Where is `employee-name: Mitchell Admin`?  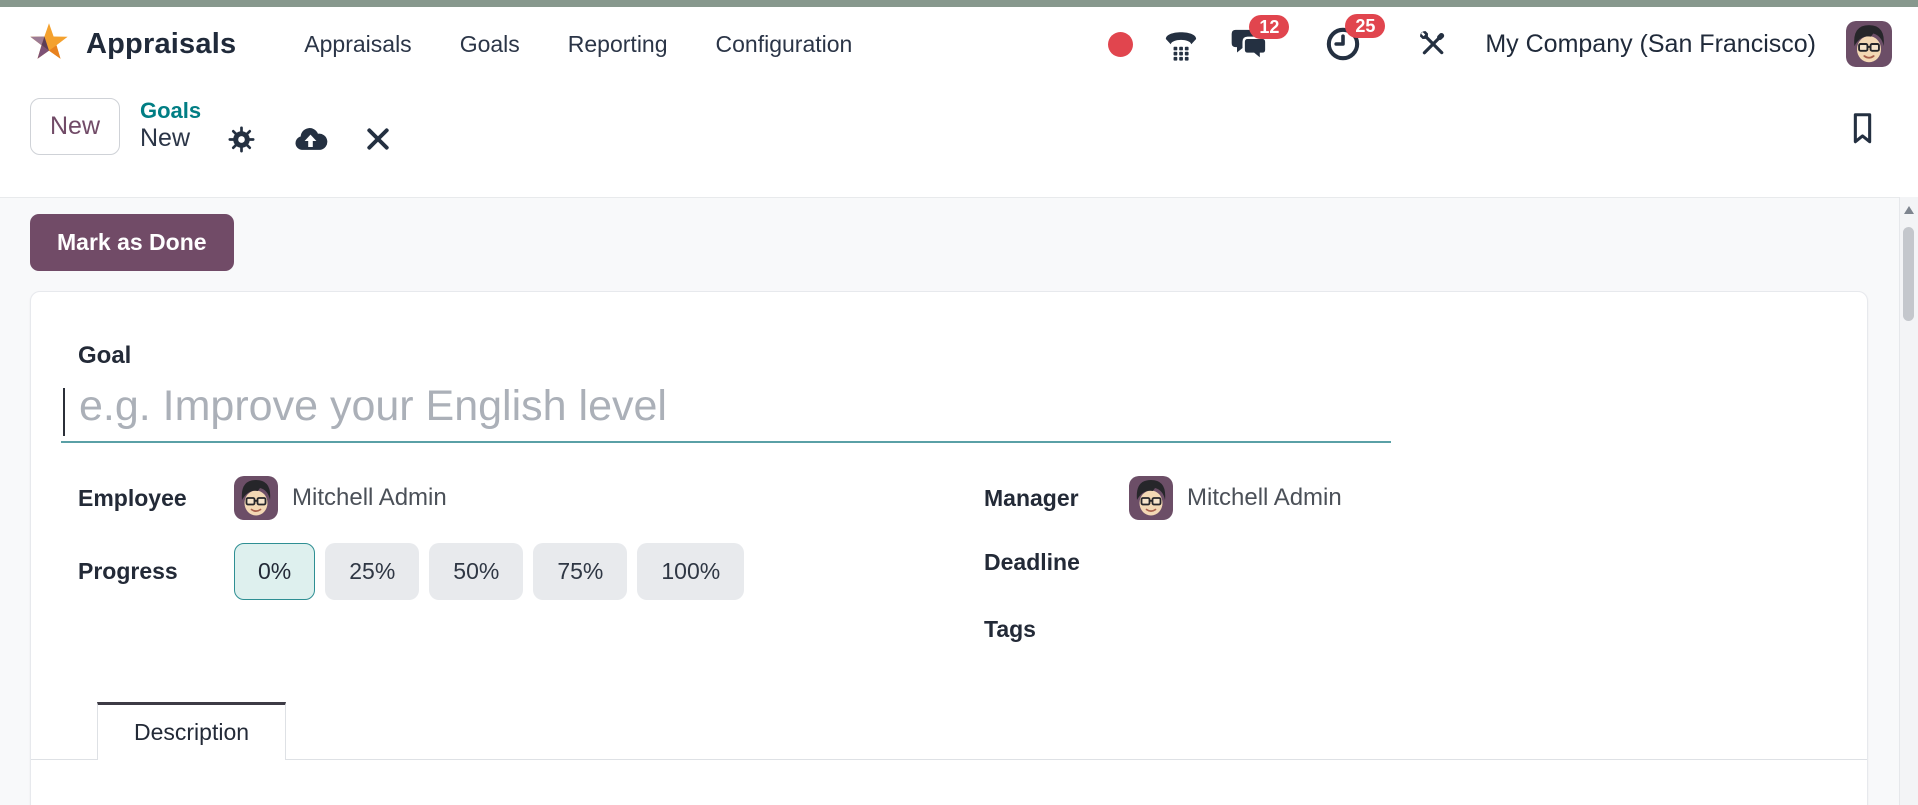 employee-name: Mitchell Admin is located at coordinates (369, 497).